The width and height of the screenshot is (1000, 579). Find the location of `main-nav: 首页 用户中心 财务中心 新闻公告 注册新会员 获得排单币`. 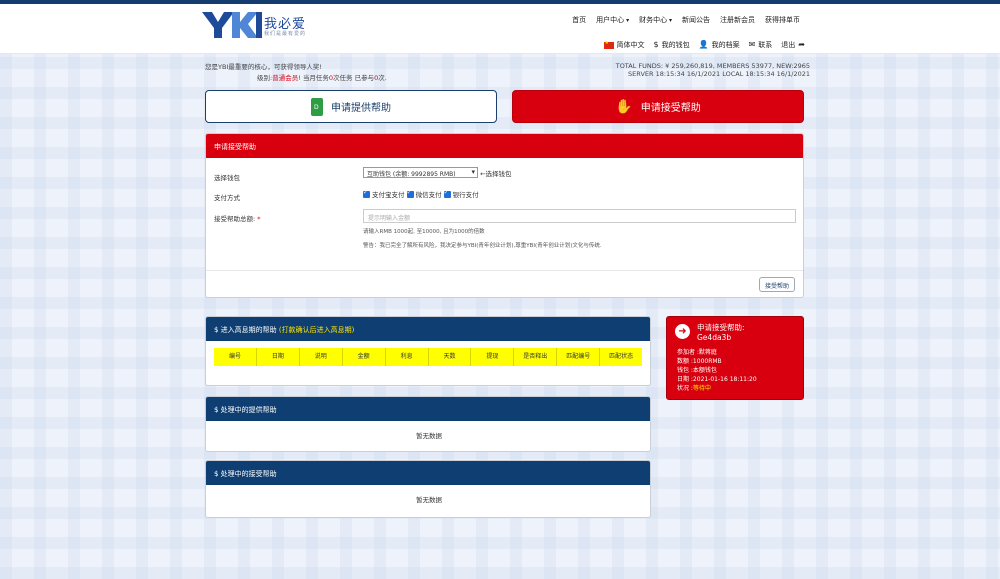

main-nav: 首页 用户中心 财务中心 新闻公告 注册新会员 获得排单币 is located at coordinates (686, 20).